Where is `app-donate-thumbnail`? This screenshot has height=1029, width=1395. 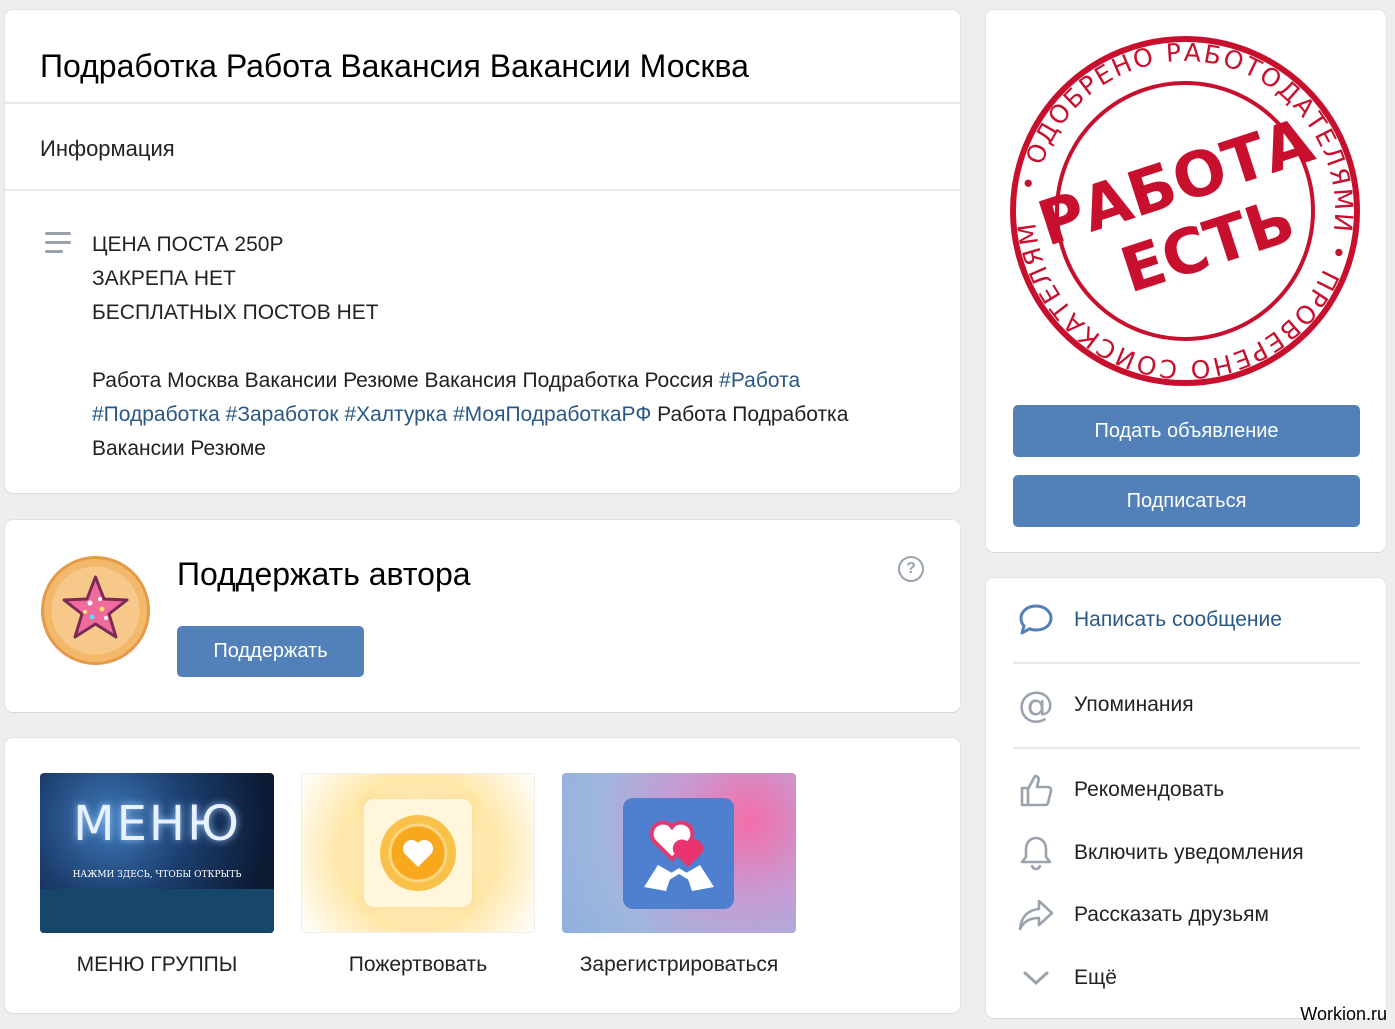 app-donate-thumbnail is located at coordinates (418, 853).